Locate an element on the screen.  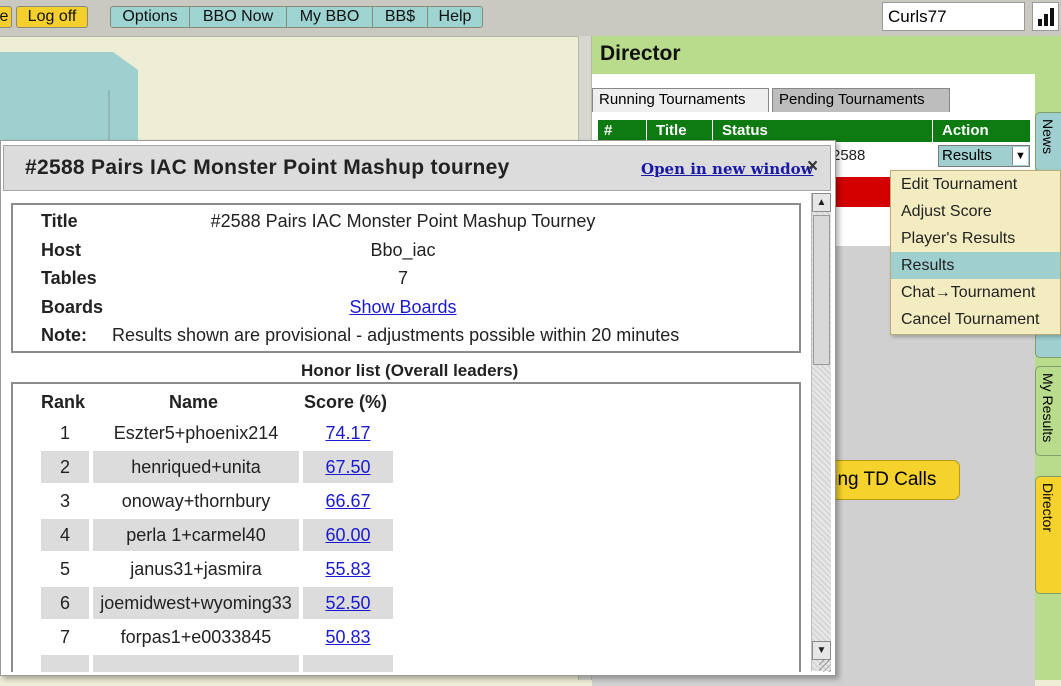
score-link: 60.00 is located at coordinates (347, 535).